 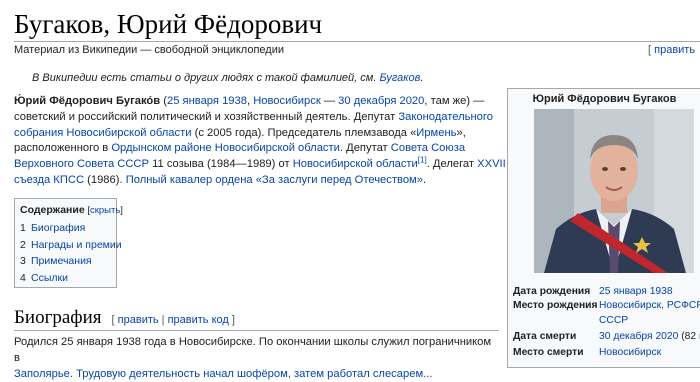 What do you see at coordinates (357, 41) in the screenshot?
I see `title-divider` at bounding box center [357, 41].